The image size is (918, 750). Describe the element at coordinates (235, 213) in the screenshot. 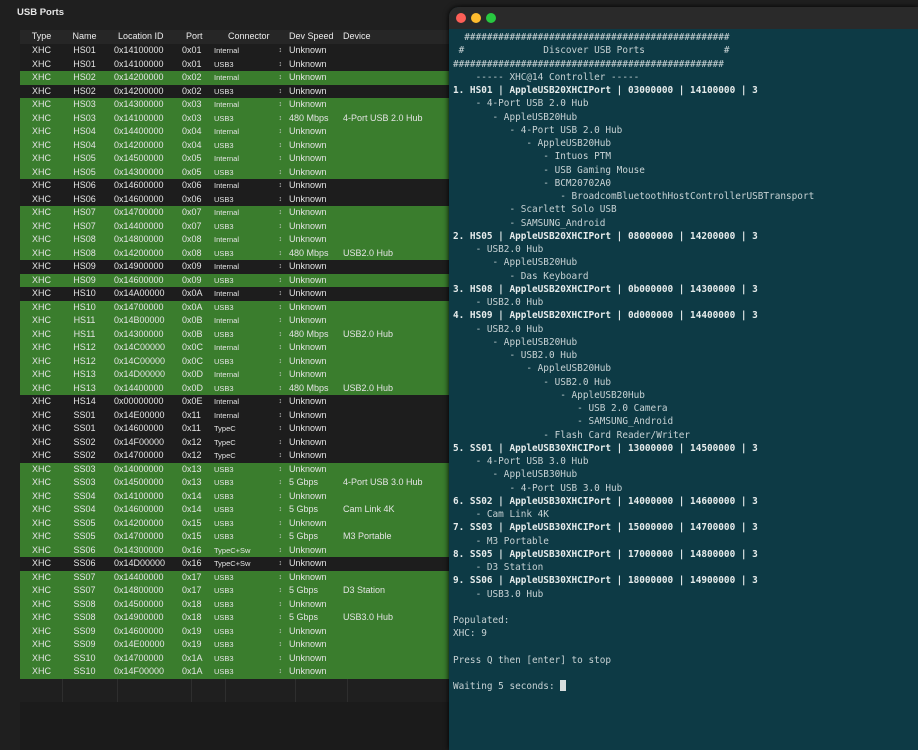

I see `table-row: XHC HS07 0x14700000 0x07 Internal ↕ Unknown` at that location.